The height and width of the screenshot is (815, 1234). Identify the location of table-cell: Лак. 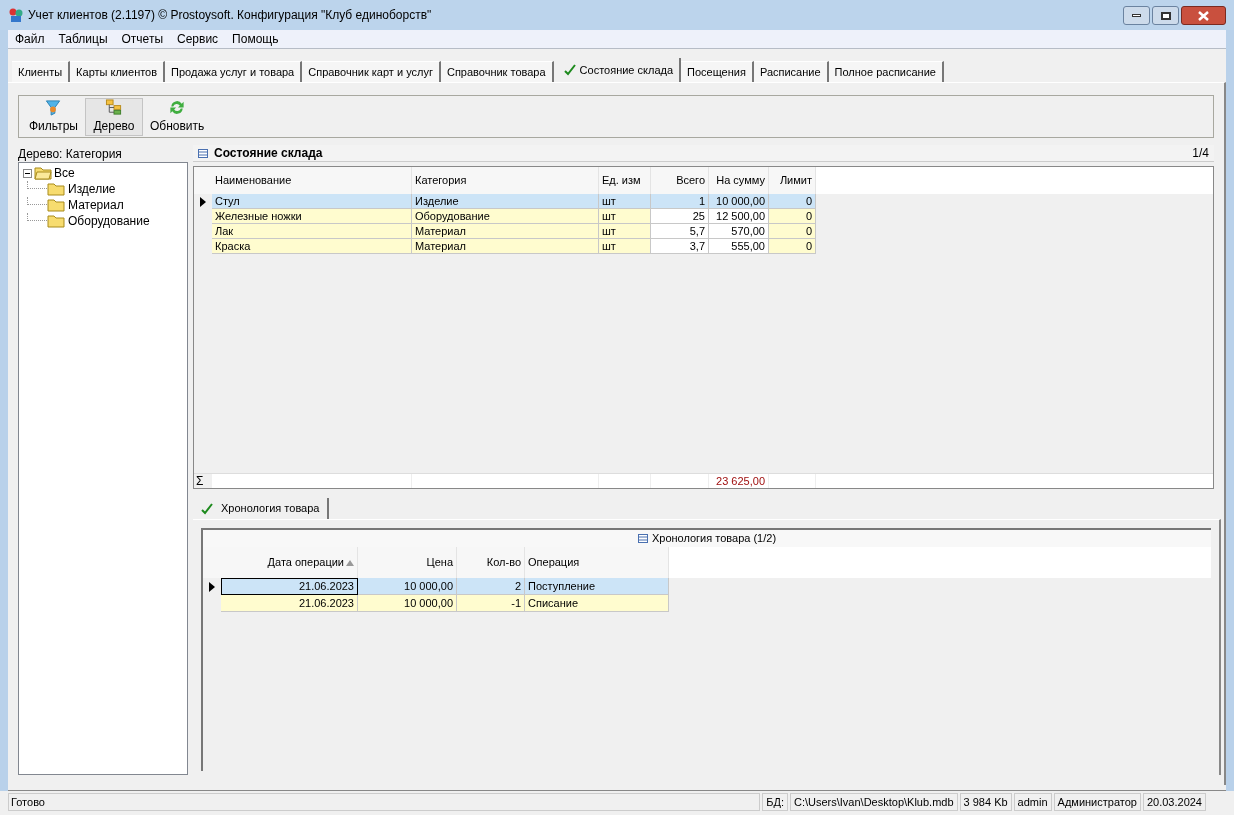
(312, 231).